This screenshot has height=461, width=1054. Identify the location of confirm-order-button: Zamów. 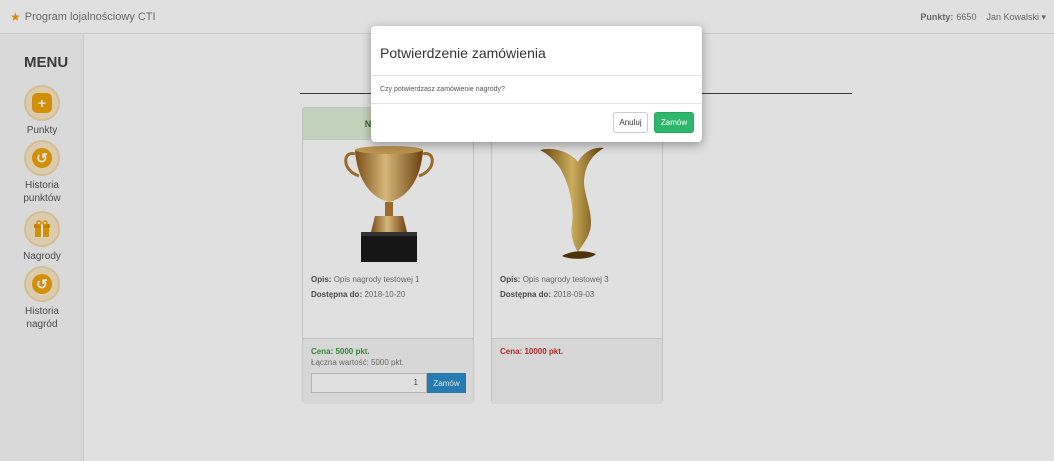
(674, 122).